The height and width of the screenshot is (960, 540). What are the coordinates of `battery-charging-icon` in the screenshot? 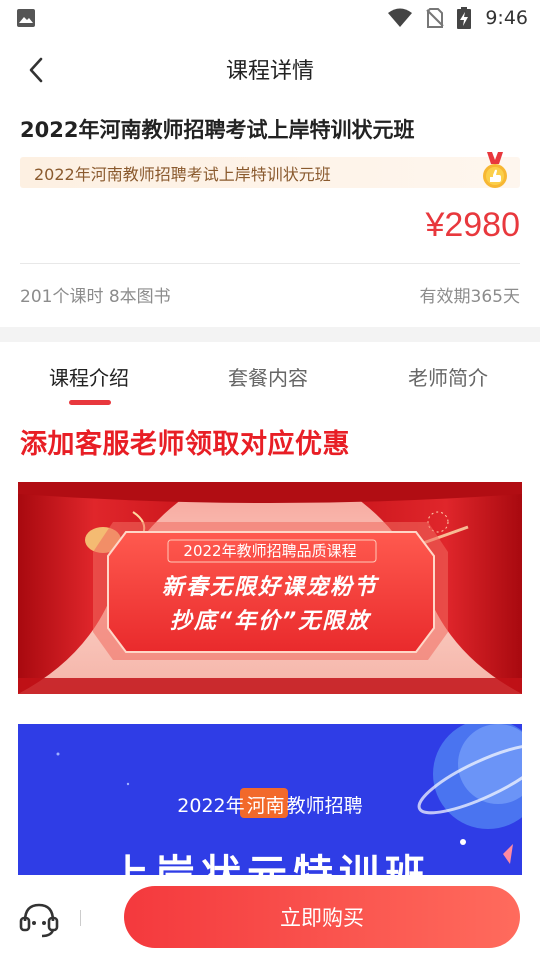 It's located at (464, 18).